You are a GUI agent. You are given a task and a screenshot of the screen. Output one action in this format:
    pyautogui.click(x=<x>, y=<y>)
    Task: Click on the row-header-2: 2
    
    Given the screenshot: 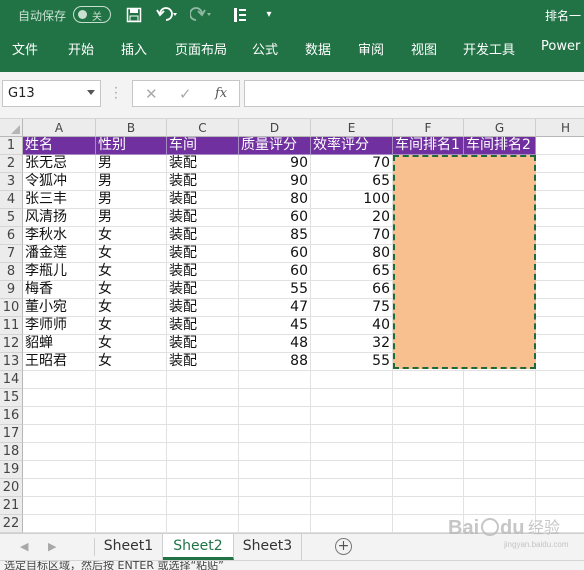 What is the action you would take?
    pyautogui.click(x=11, y=164)
    